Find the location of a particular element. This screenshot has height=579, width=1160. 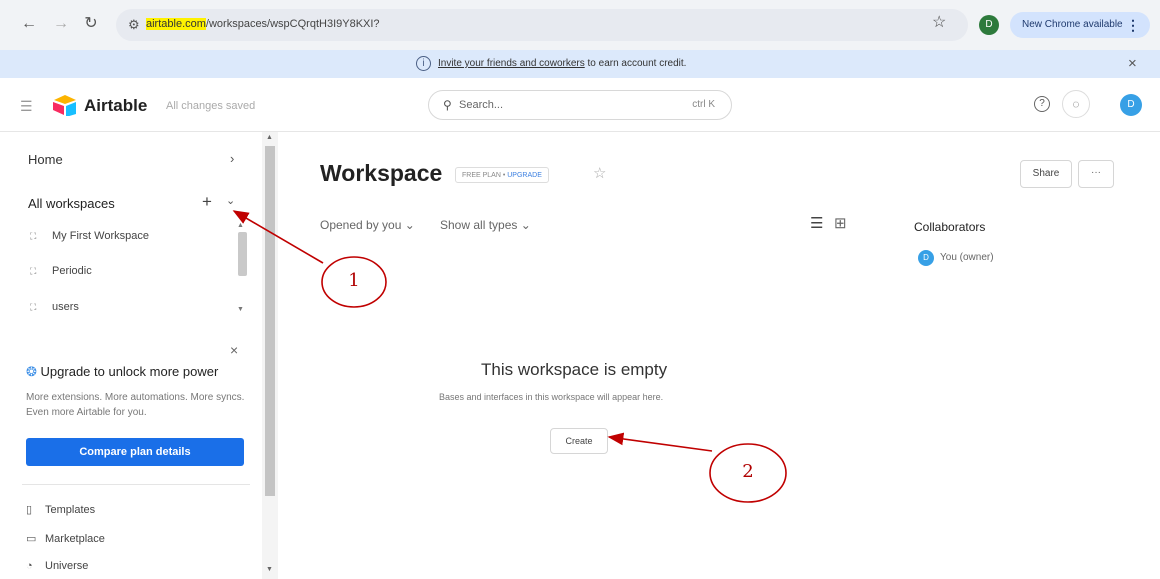

grid-view-icon: ⊞ is located at coordinates (840, 223).